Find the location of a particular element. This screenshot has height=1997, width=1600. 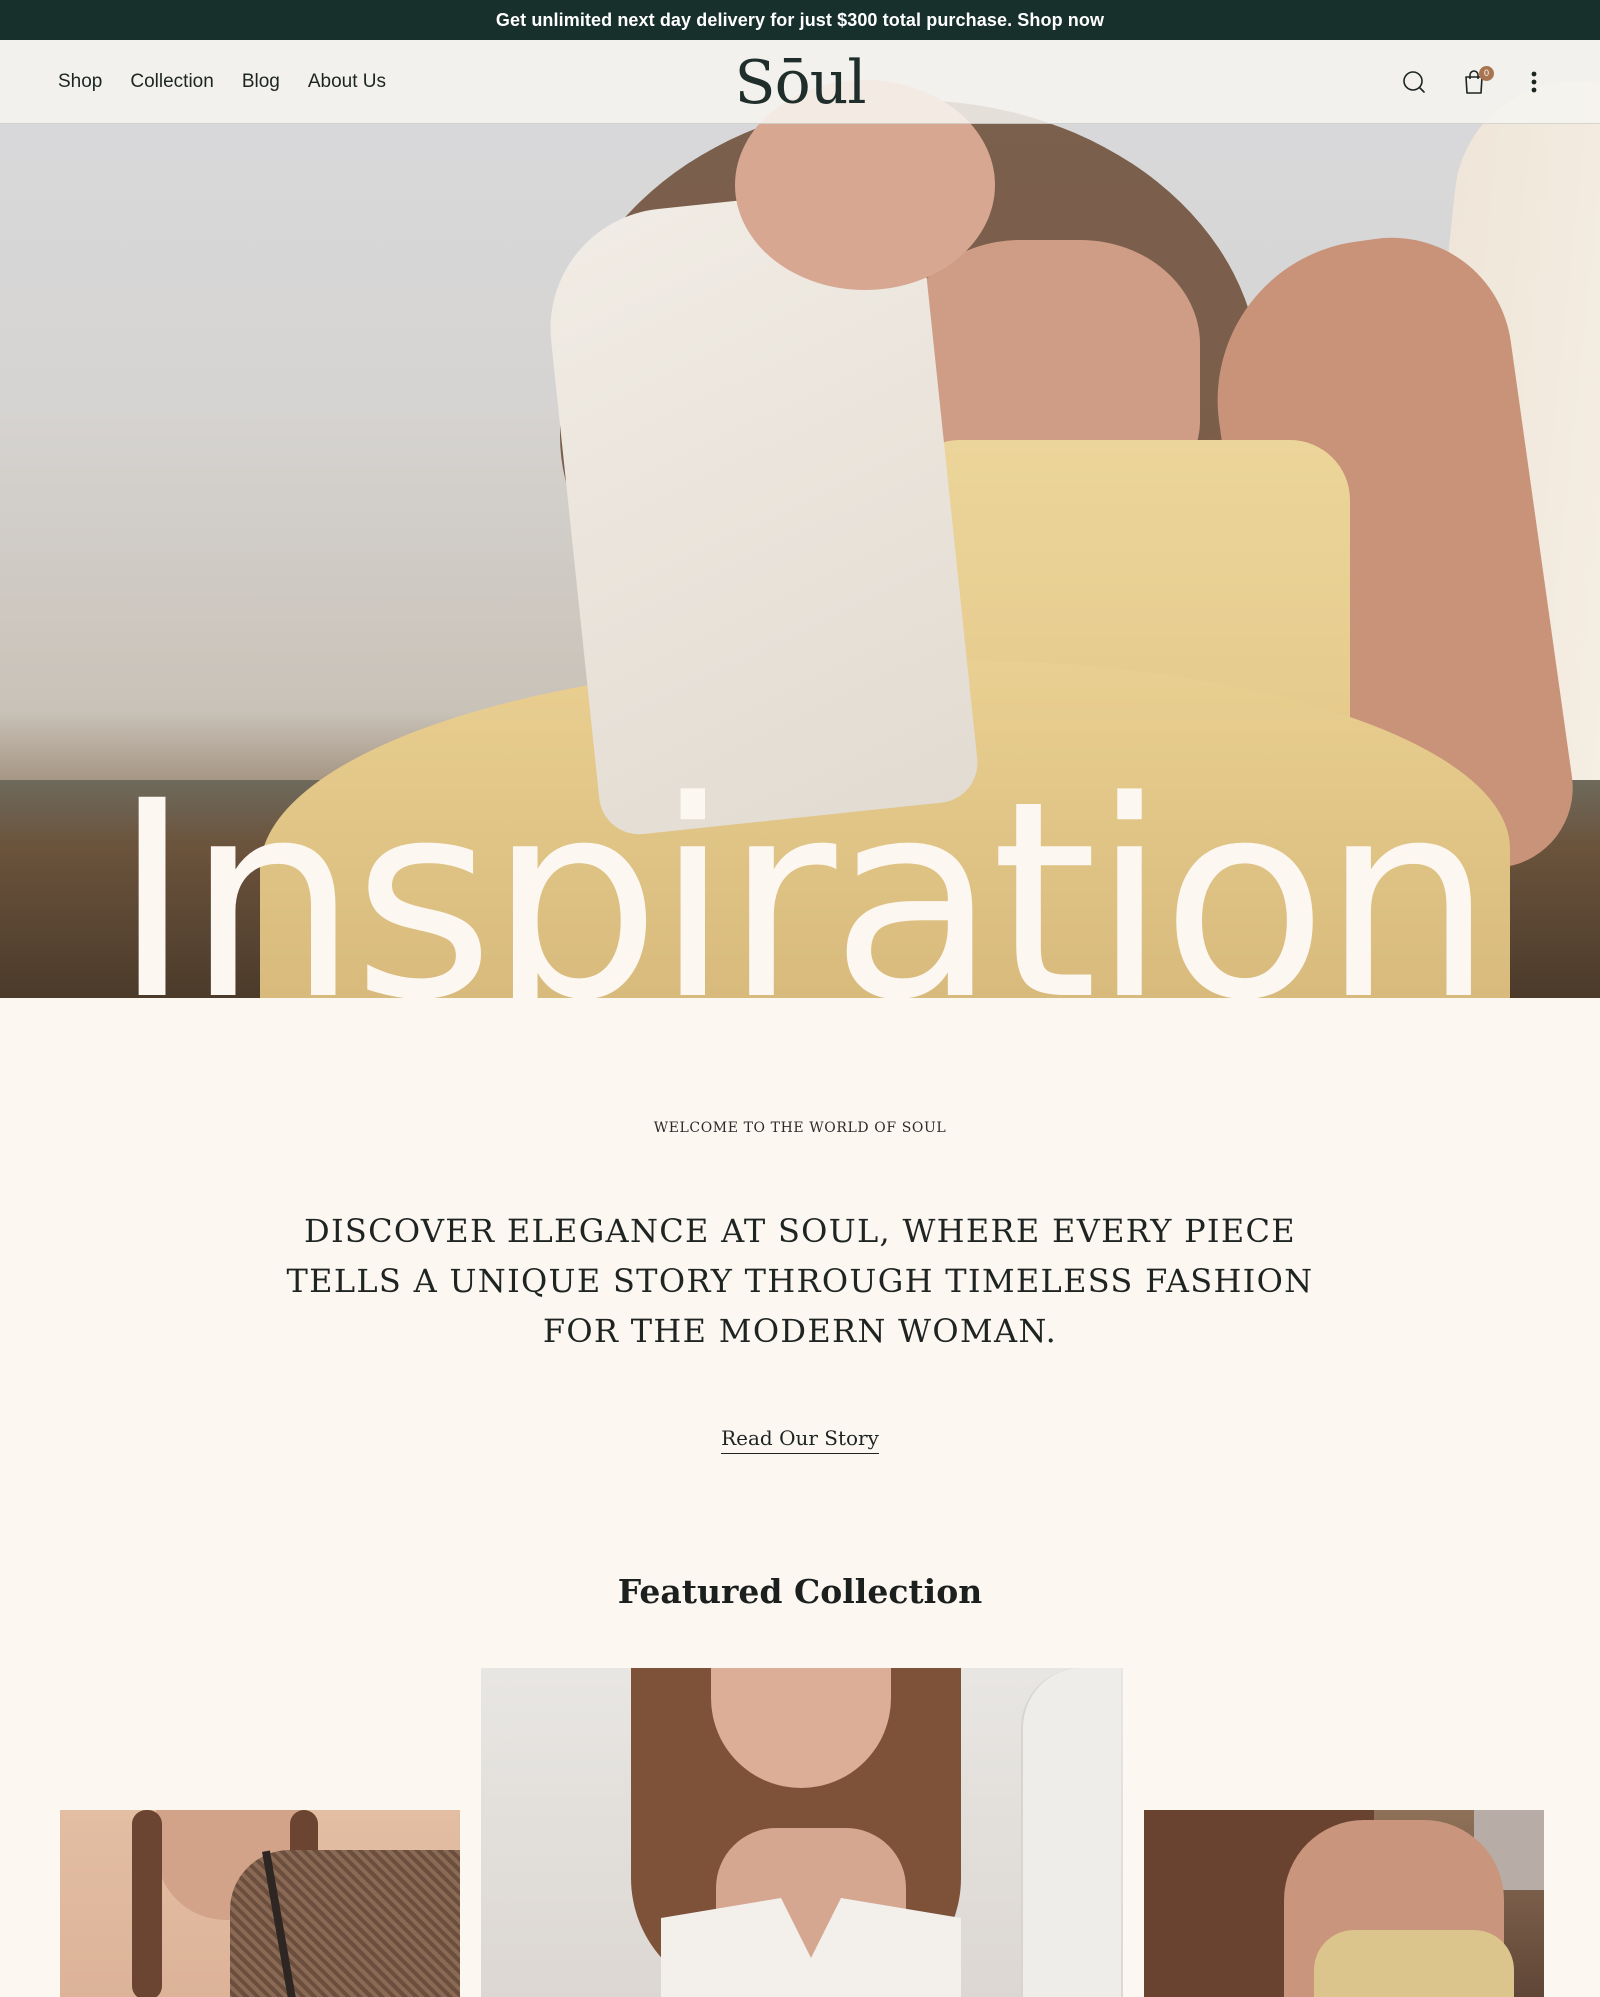

search-button is located at coordinates (1414, 82).